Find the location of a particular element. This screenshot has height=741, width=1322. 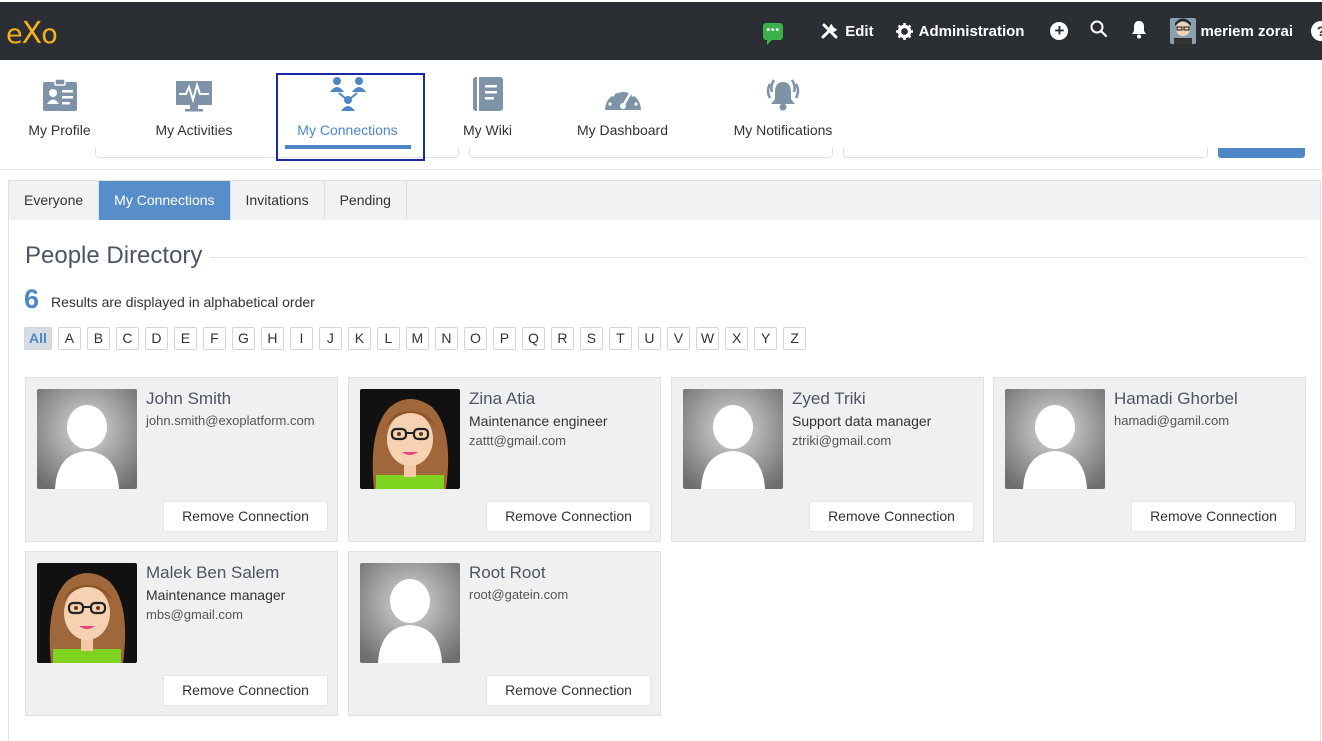

profile-icon is located at coordinates (59, 94).